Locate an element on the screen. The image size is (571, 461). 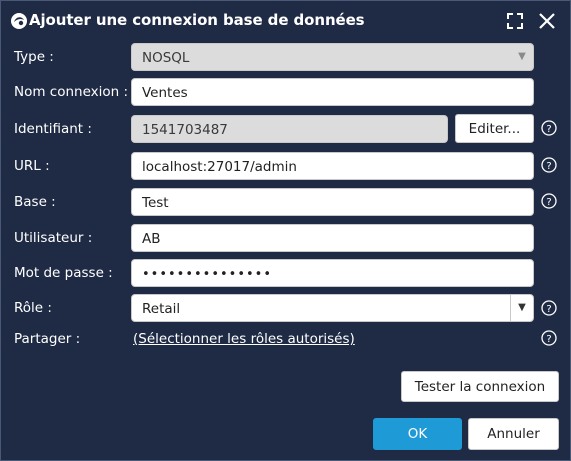
password-value: ••••••••••••••• is located at coordinates (207, 274).